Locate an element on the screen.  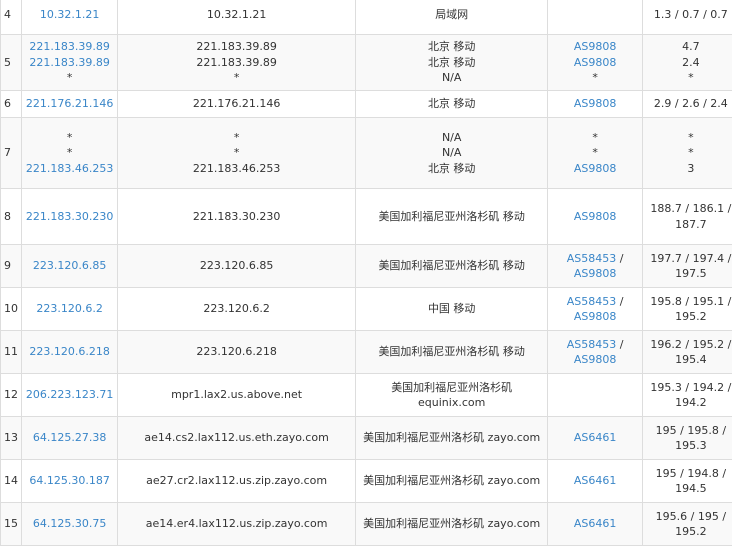
rtt-value: 187.7 is located at coordinates (687, 225).